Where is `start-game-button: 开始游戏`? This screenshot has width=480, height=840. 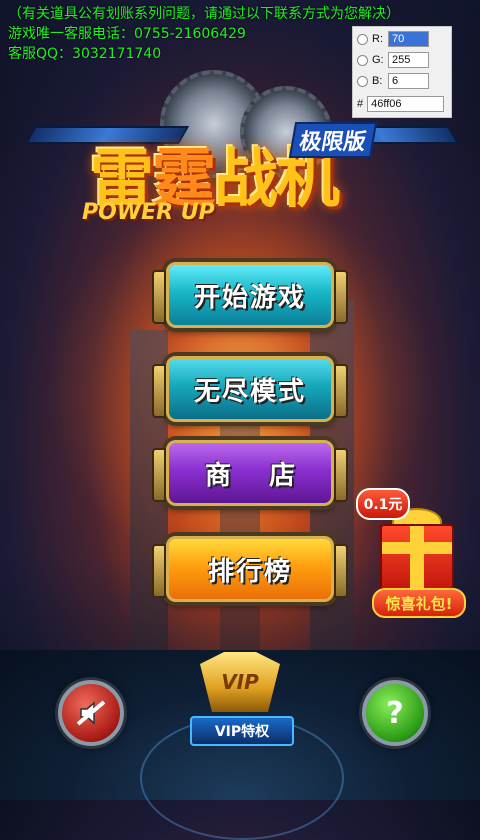 start-game-button: 开始游戏 is located at coordinates (250, 295).